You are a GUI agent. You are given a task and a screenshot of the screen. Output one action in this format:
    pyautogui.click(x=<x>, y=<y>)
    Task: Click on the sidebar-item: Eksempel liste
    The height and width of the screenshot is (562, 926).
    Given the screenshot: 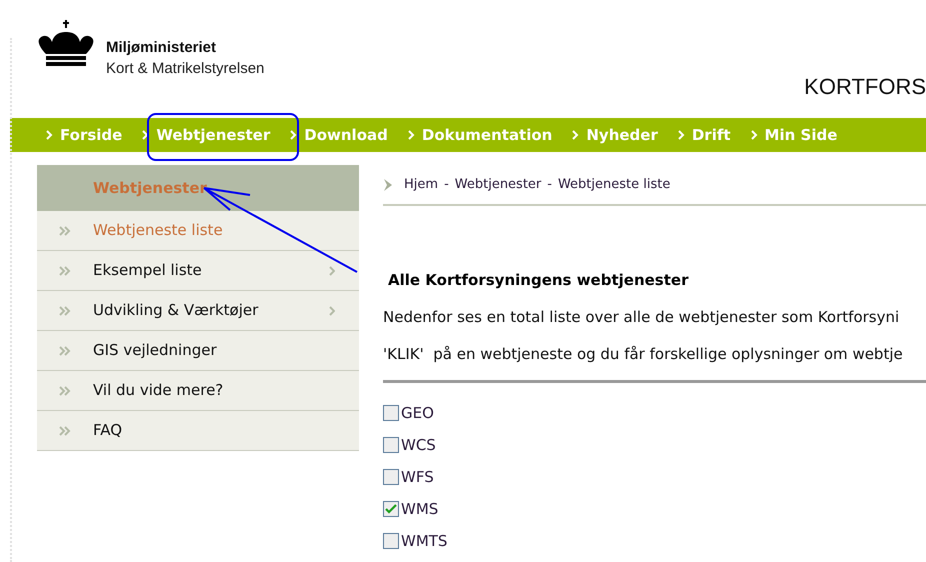 What is the action you would take?
    pyautogui.click(x=198, y=271)
    